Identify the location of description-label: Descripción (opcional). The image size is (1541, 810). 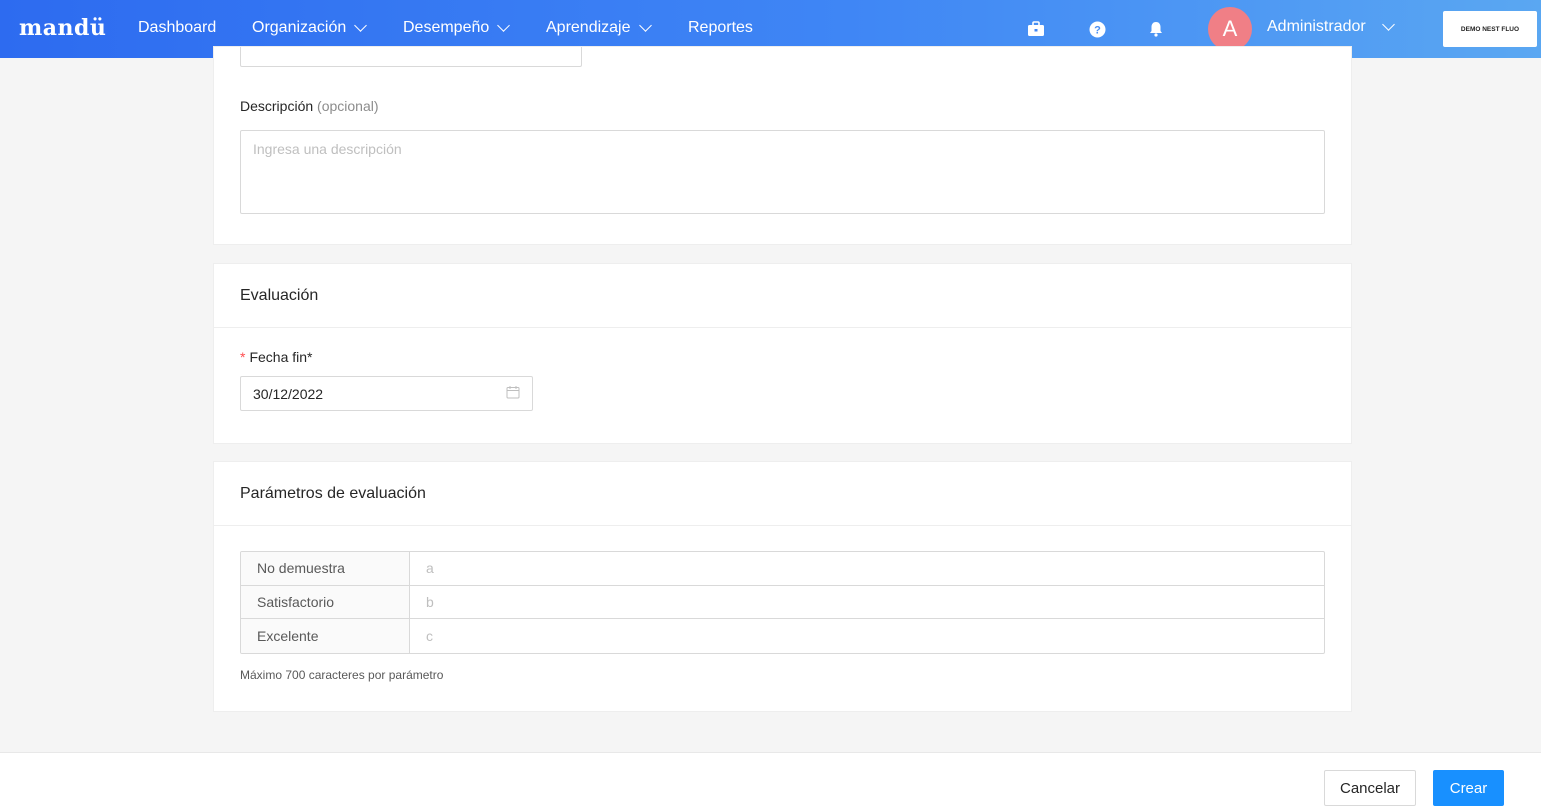
(309, 106).